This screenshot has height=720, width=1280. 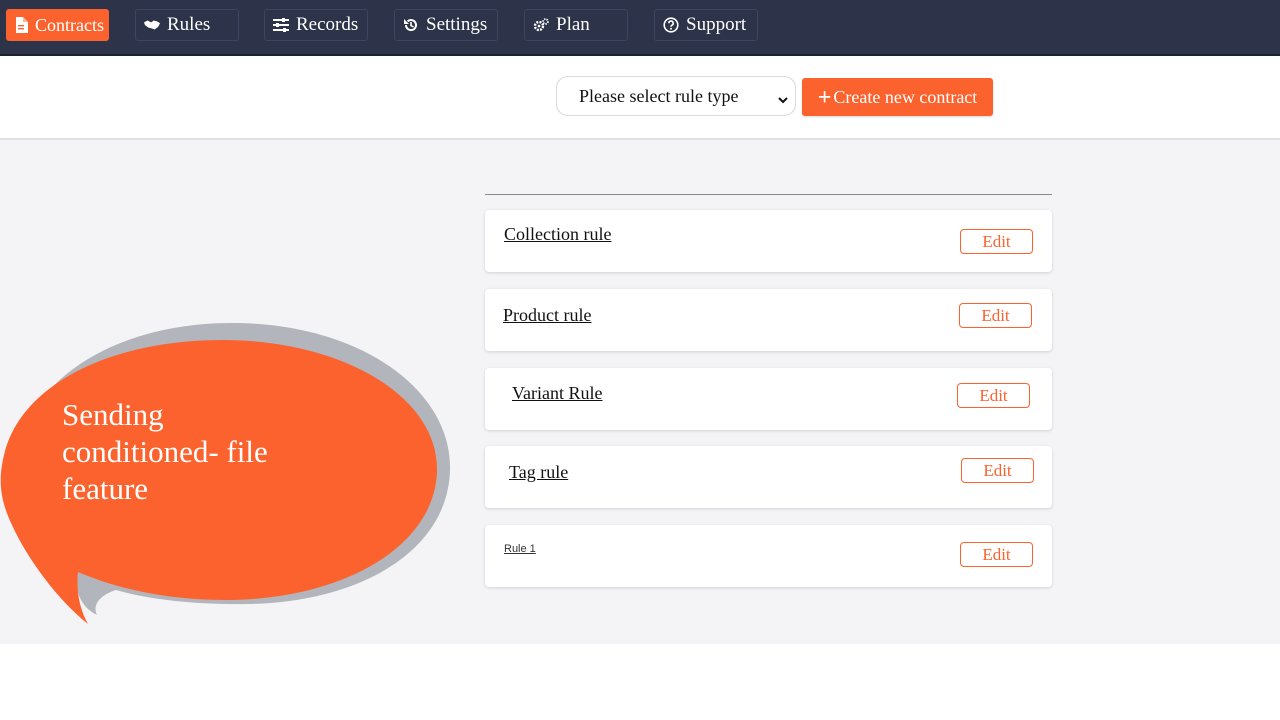 I want to click on nav-rules-button: Rules, so click(x=187, y=25).